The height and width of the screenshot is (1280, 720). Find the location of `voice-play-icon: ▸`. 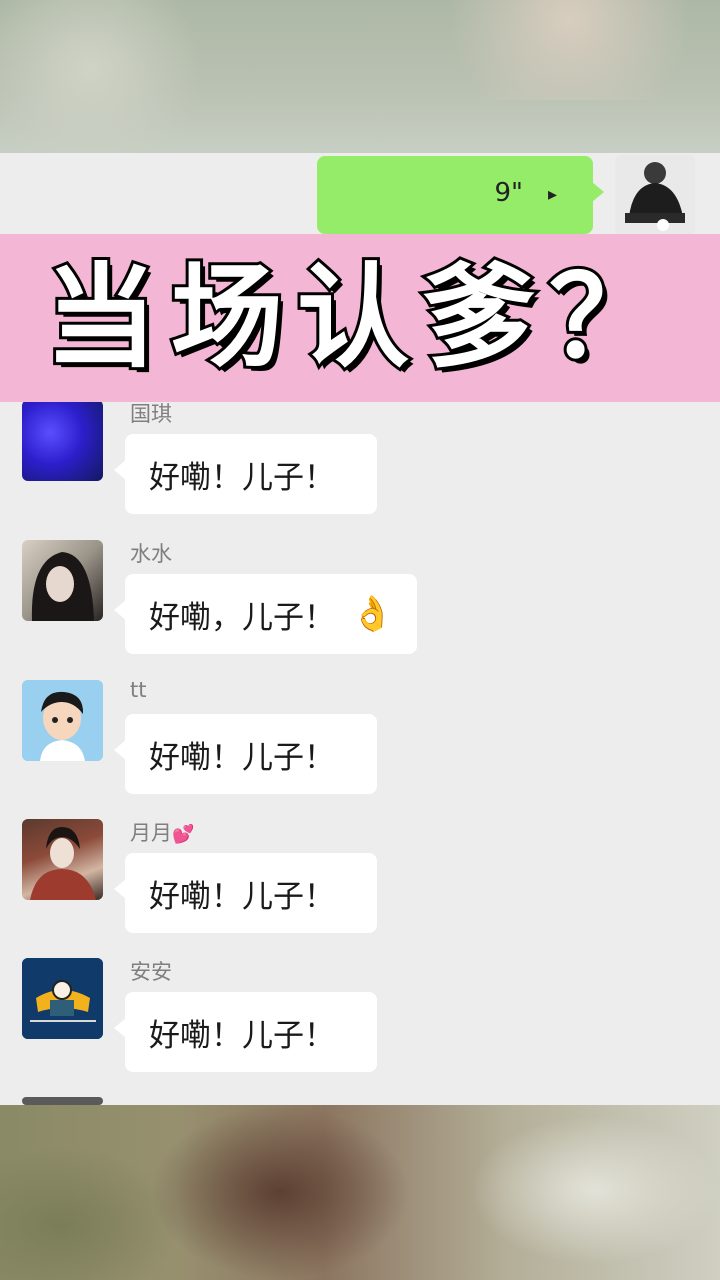

voice-play-icon: ▸ is located at coordinates (552, 194).